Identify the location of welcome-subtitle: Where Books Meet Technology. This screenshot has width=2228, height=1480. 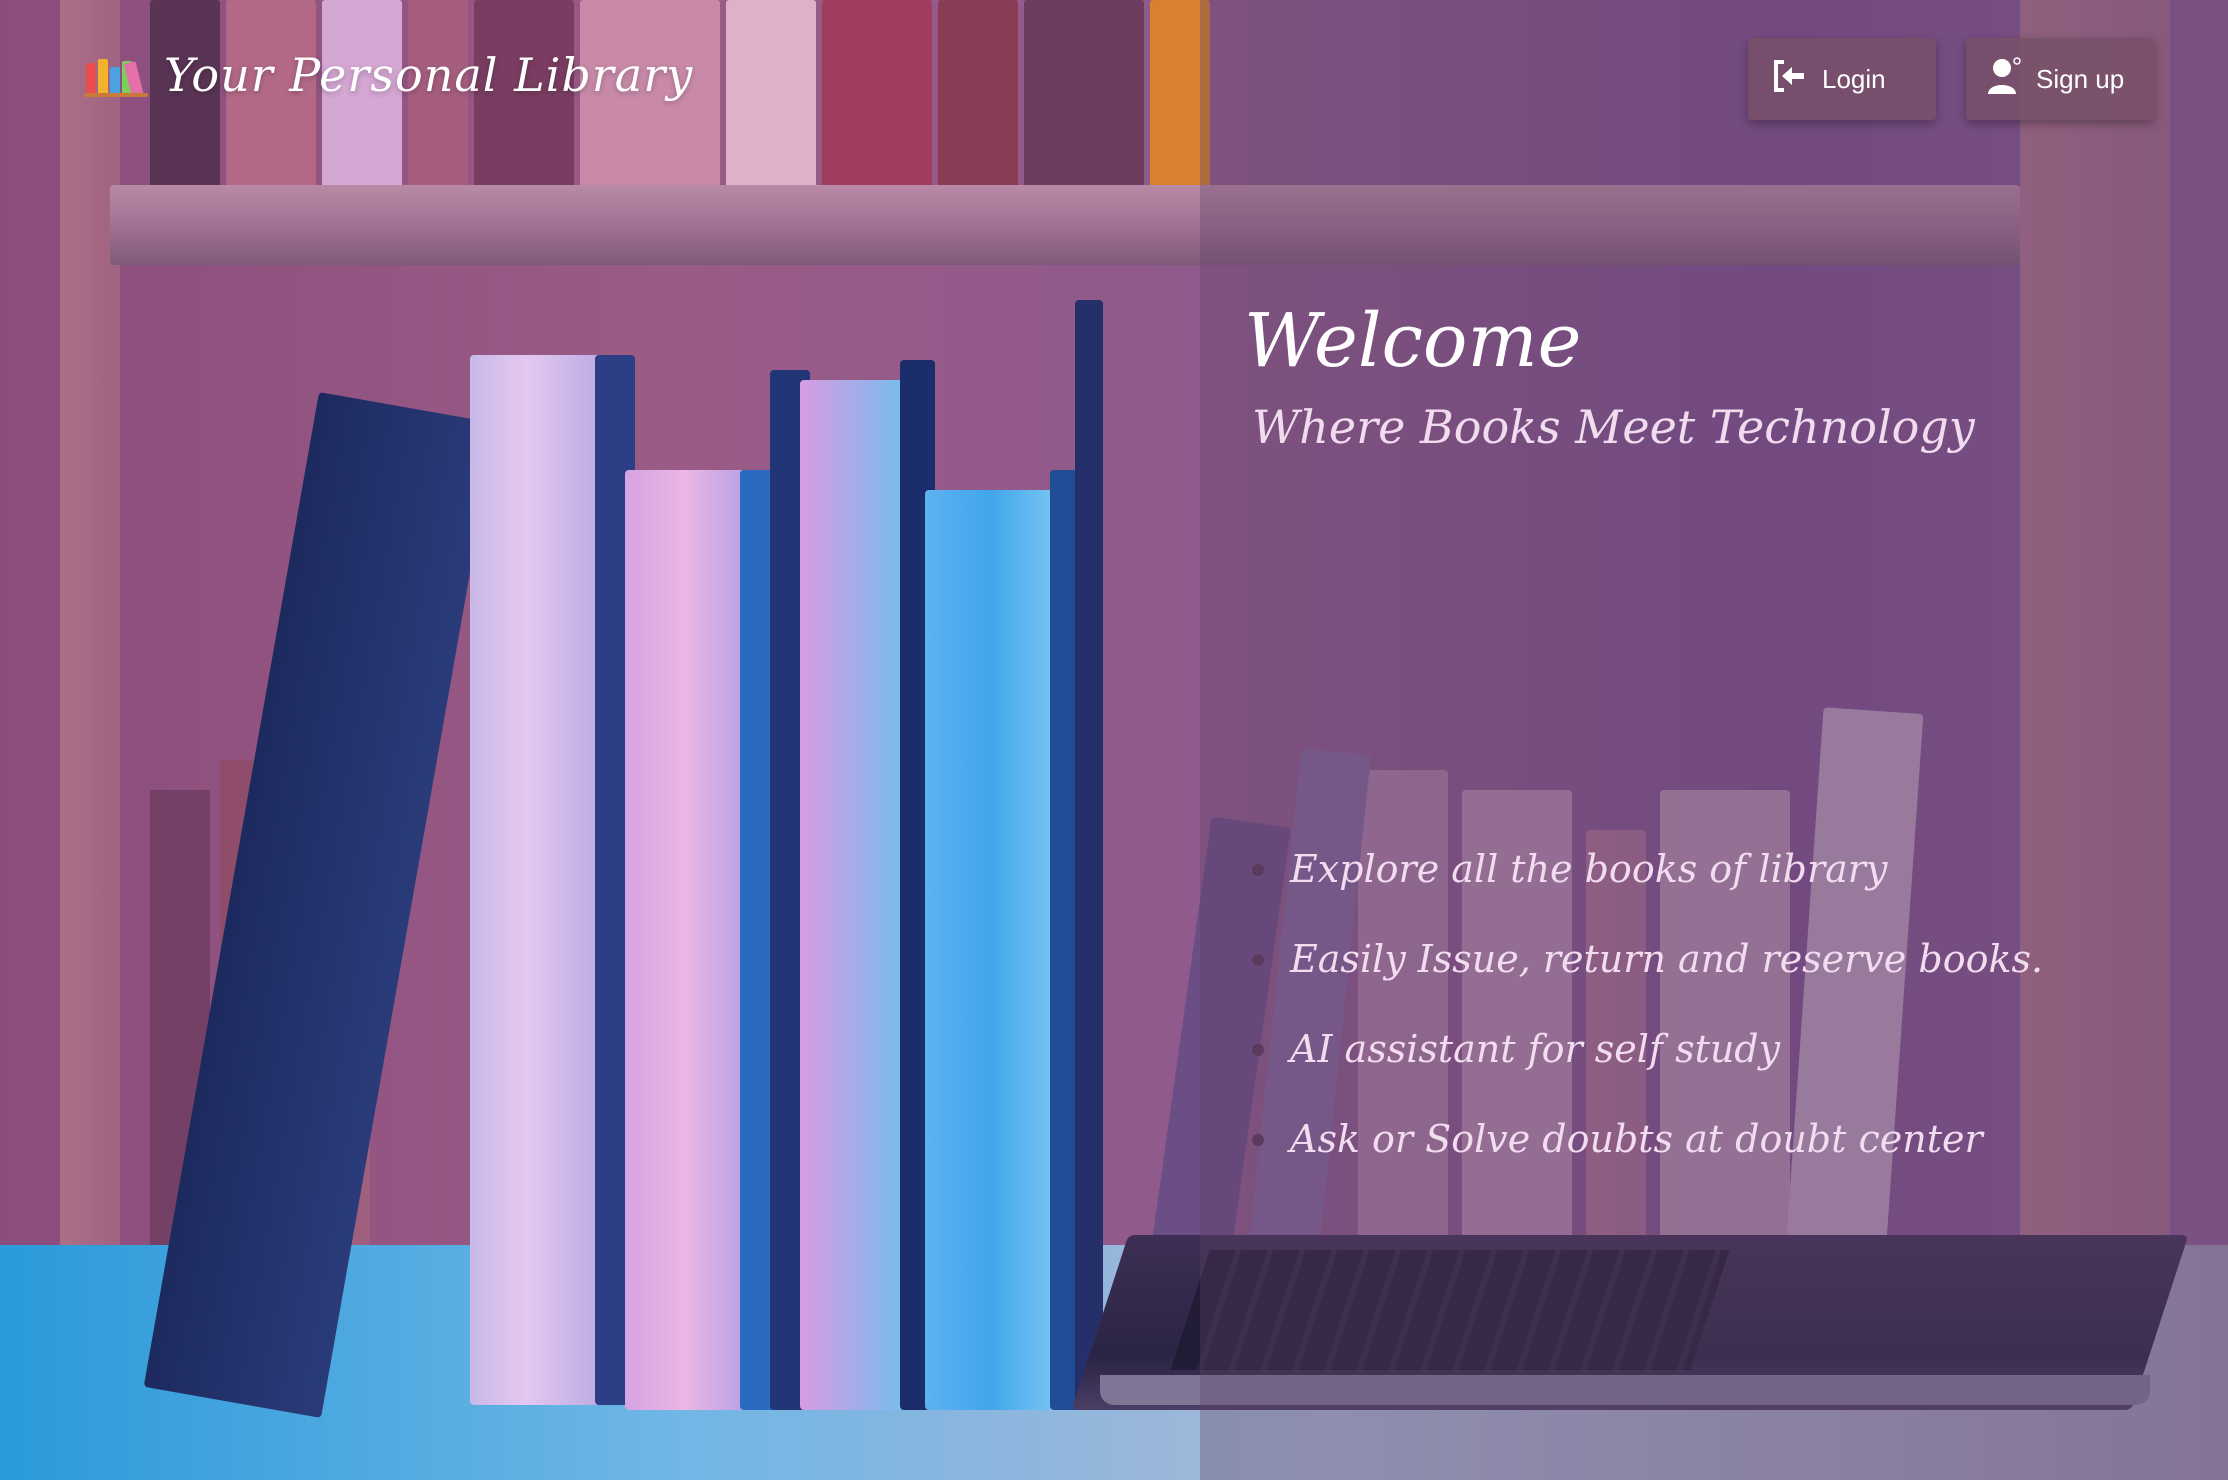
(1613, 427).